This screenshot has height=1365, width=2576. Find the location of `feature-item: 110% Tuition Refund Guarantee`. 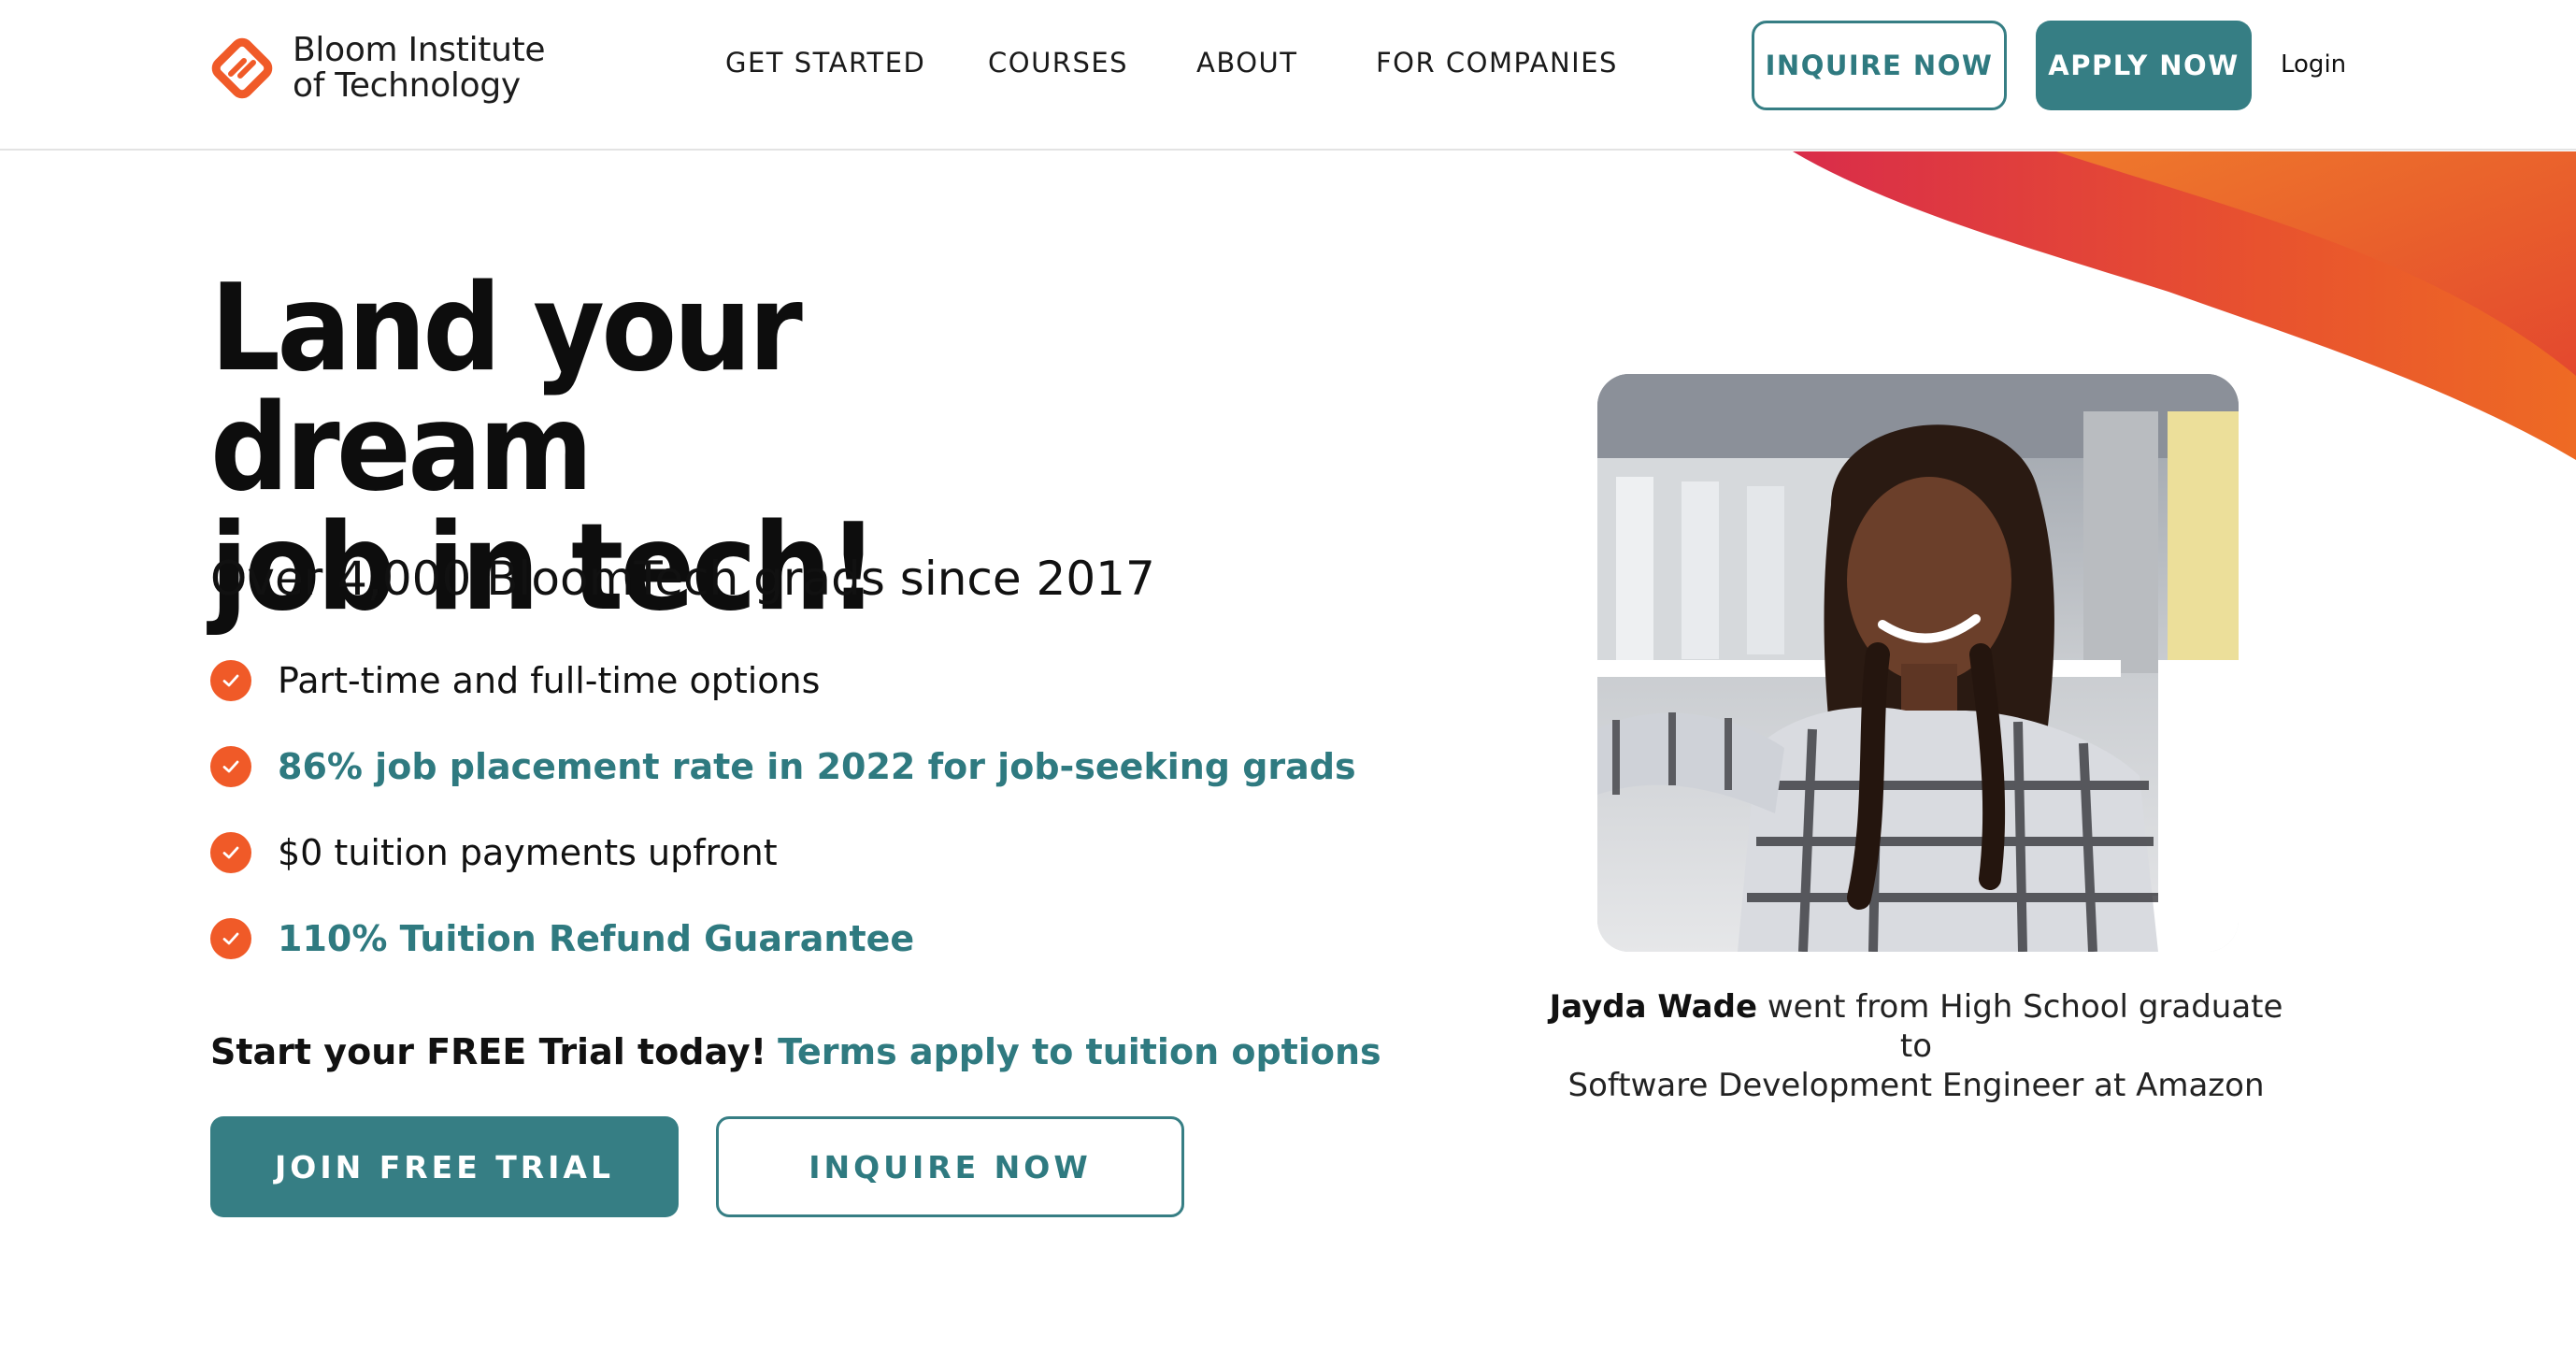

feature-item: 110% Tuition Refund Guarantee is located at coordinates (562, 938).